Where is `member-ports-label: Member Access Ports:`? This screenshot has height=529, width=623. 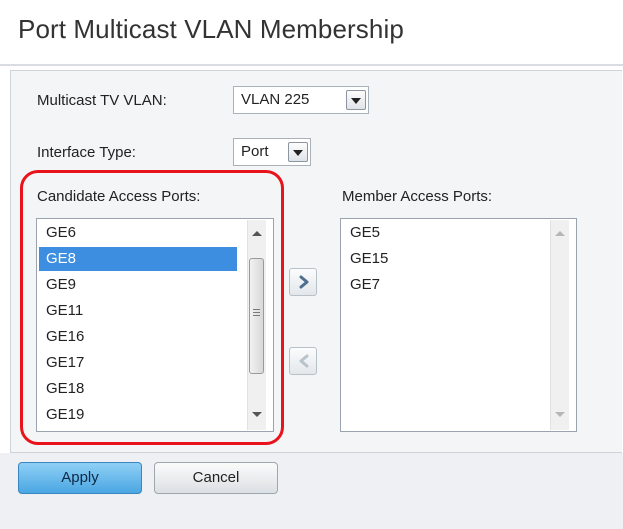
member-ports-label: Member Access Ports: is located at coordinates (417, 196).